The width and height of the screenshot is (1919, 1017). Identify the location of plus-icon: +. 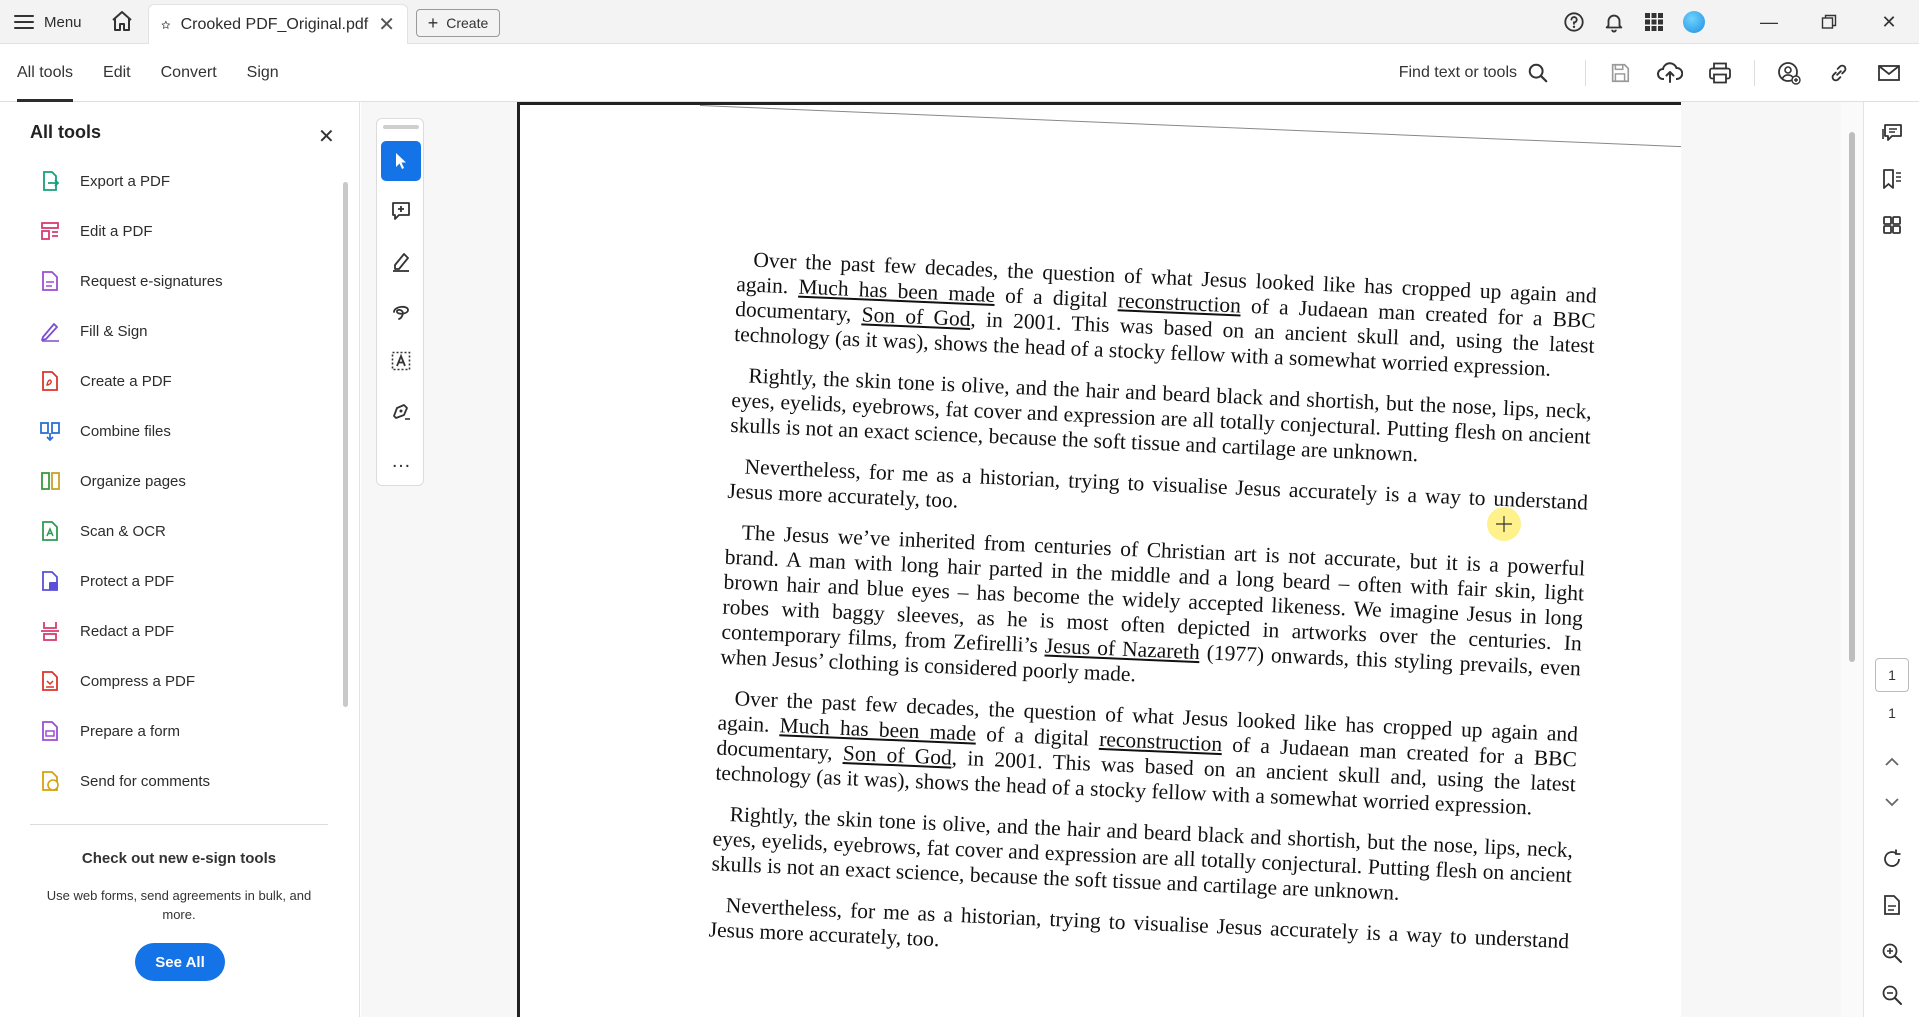
(433, 23).